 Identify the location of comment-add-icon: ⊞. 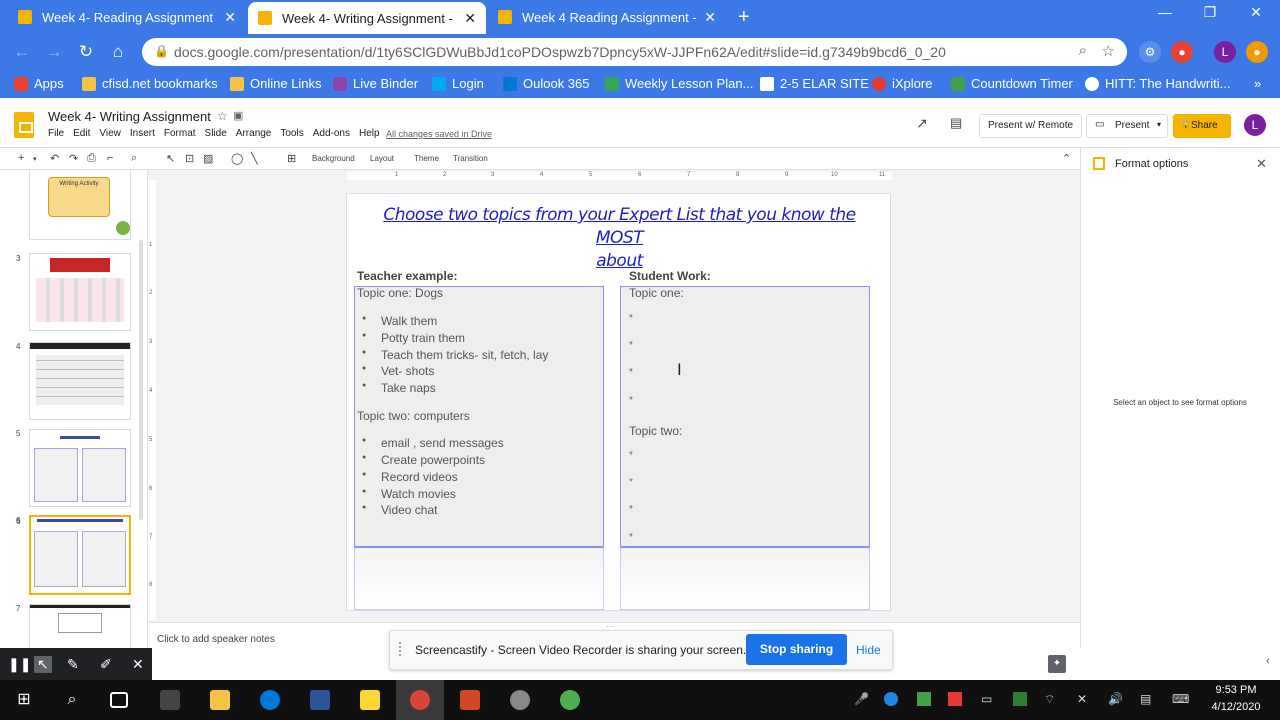
(291, 158).